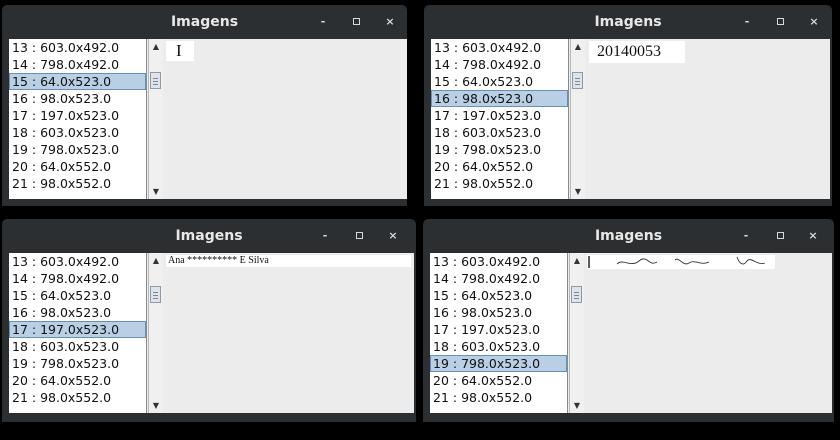 The width and height of the screenshot is (840, 440). I want to click on list-item-selected: 19 : 798.0x523.0, so click(498, 363).